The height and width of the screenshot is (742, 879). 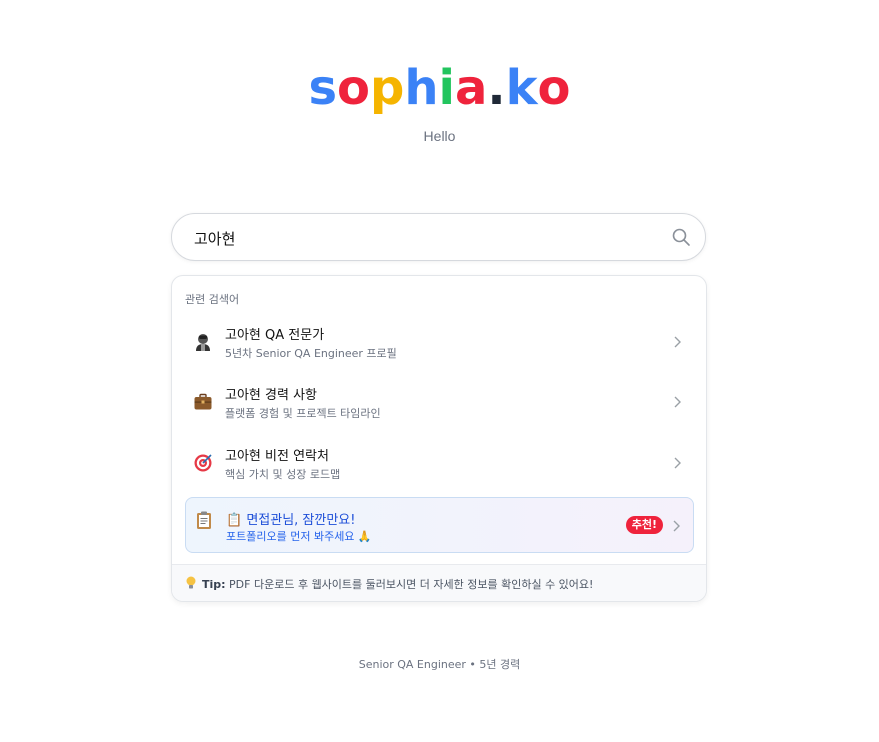 What do you see at coordinates (203, 463) in the screenshot?
I see `target-icon` at bounding box center [203, 463].